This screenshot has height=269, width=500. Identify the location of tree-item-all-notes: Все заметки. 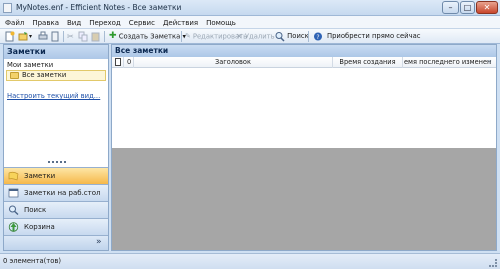
(56, 75).